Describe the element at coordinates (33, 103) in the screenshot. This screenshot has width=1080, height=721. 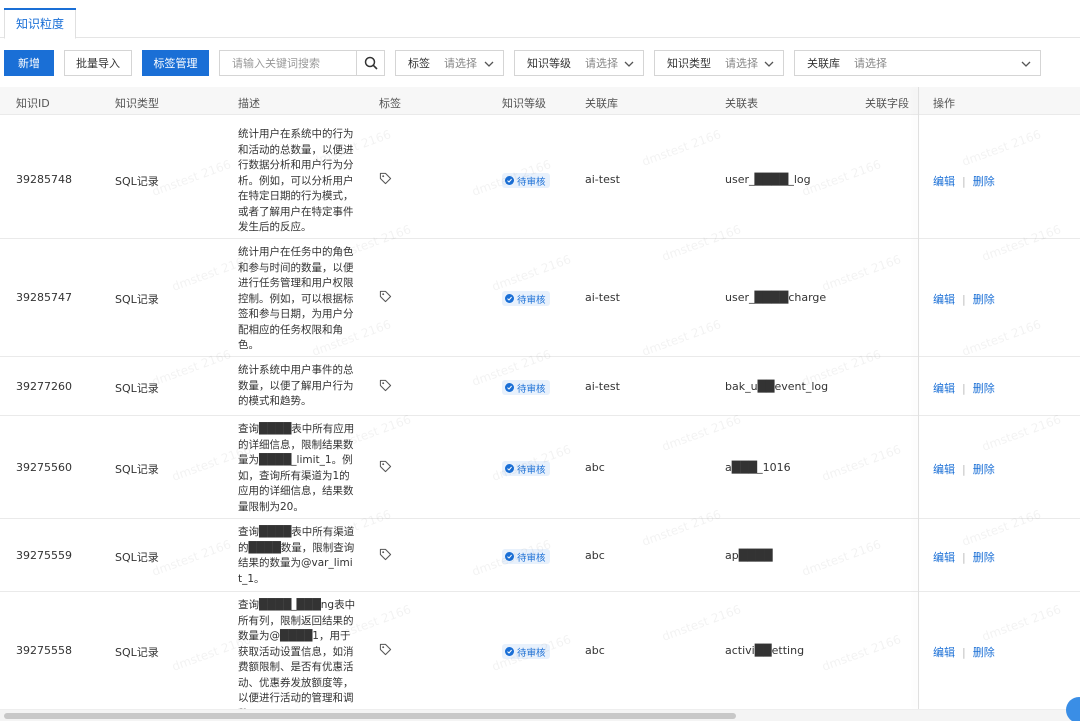
I see `col-header-id: 知识ID` at that location.